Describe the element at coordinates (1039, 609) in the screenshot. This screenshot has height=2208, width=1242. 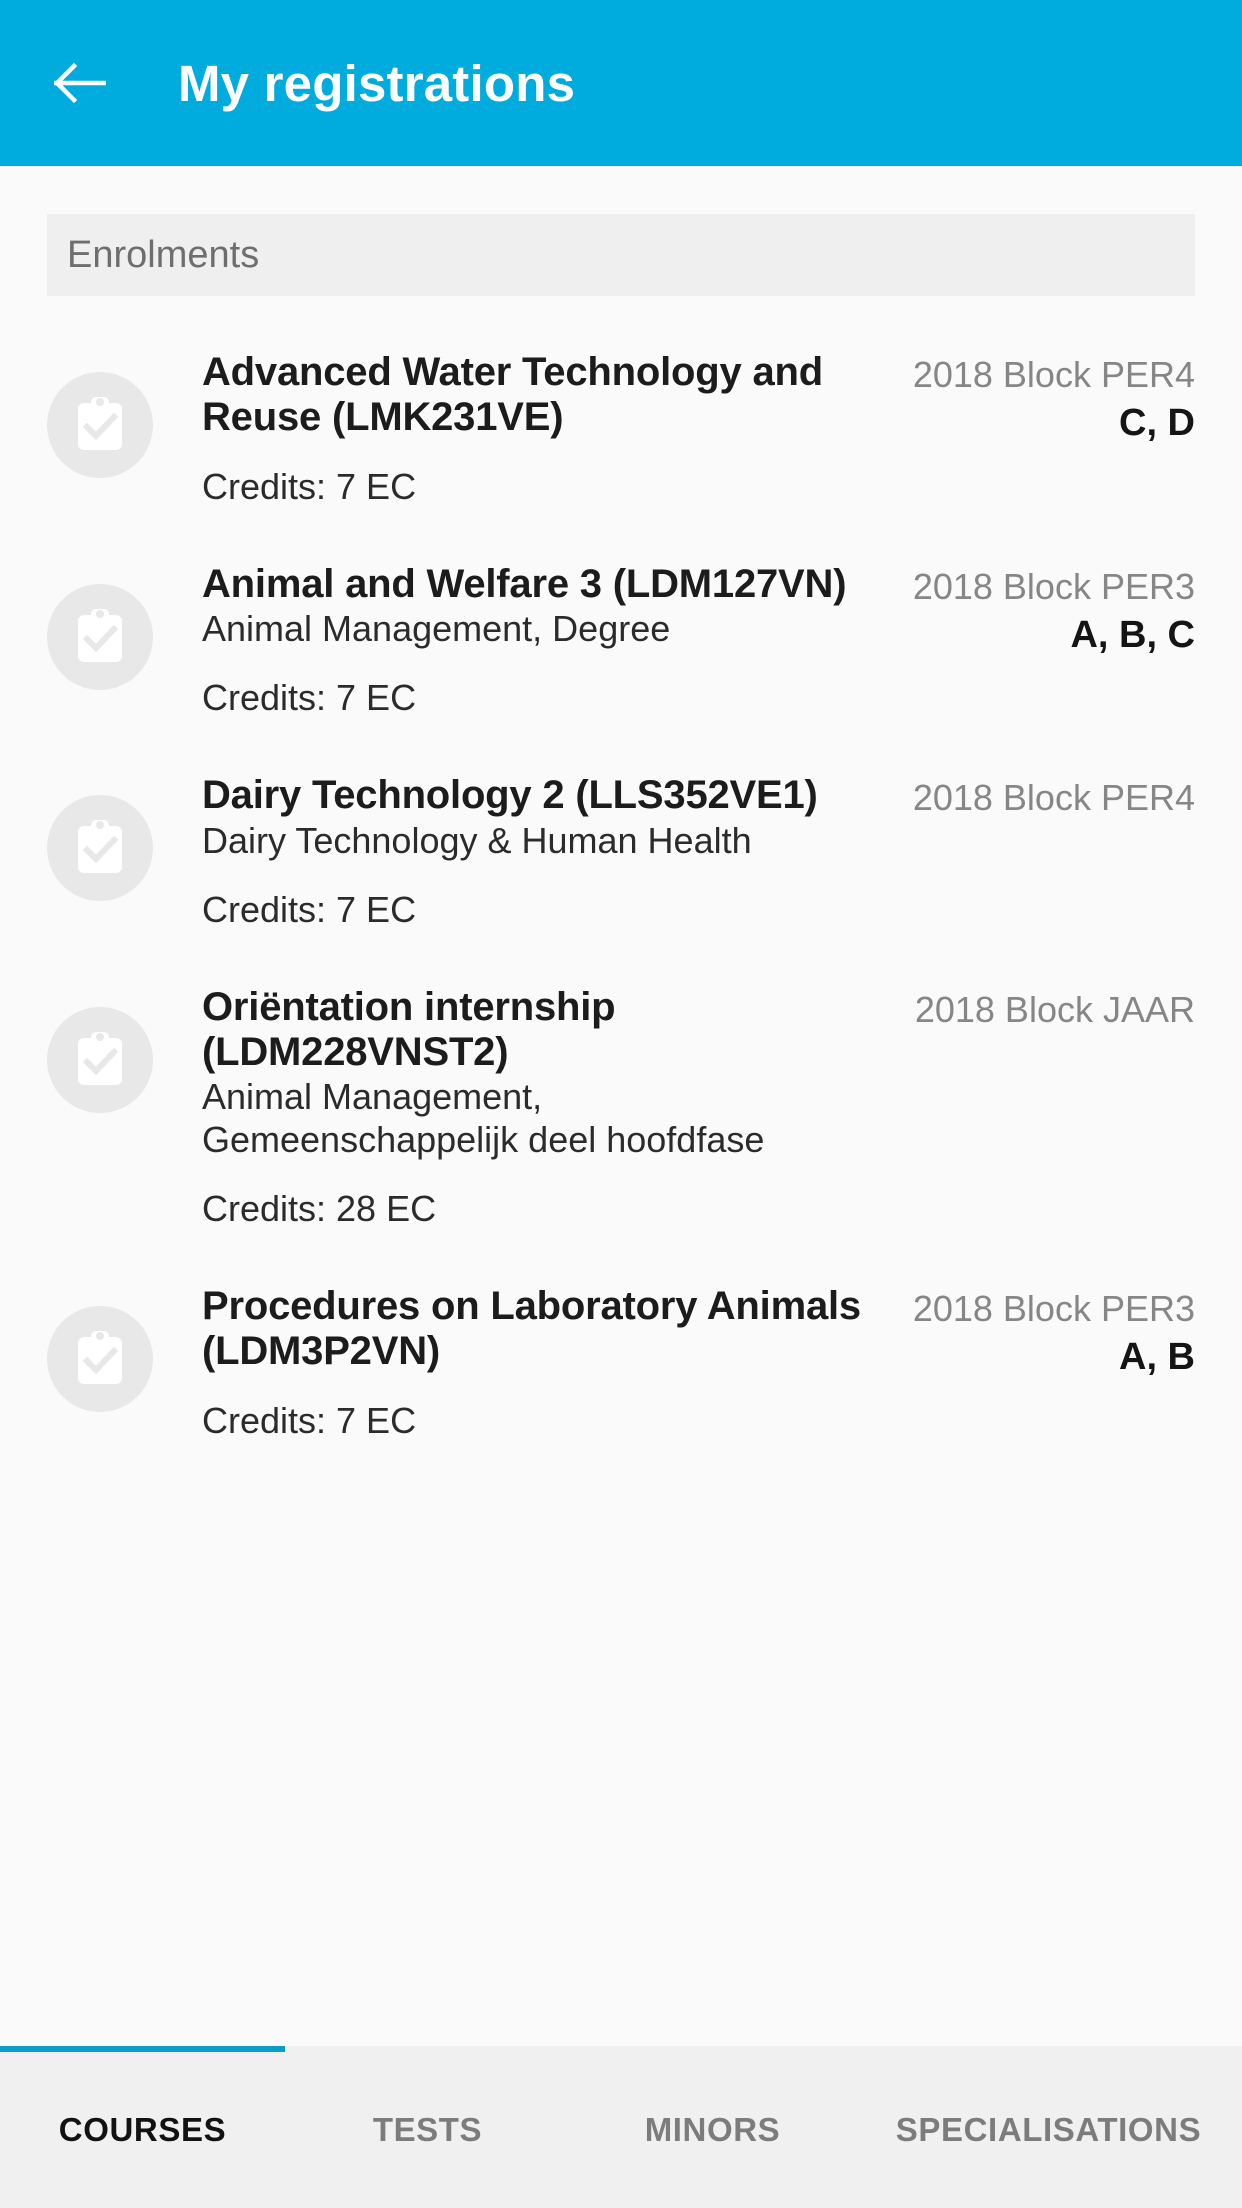
I see `course-meta: 2018 Block PER3 A, B, C` at that location.